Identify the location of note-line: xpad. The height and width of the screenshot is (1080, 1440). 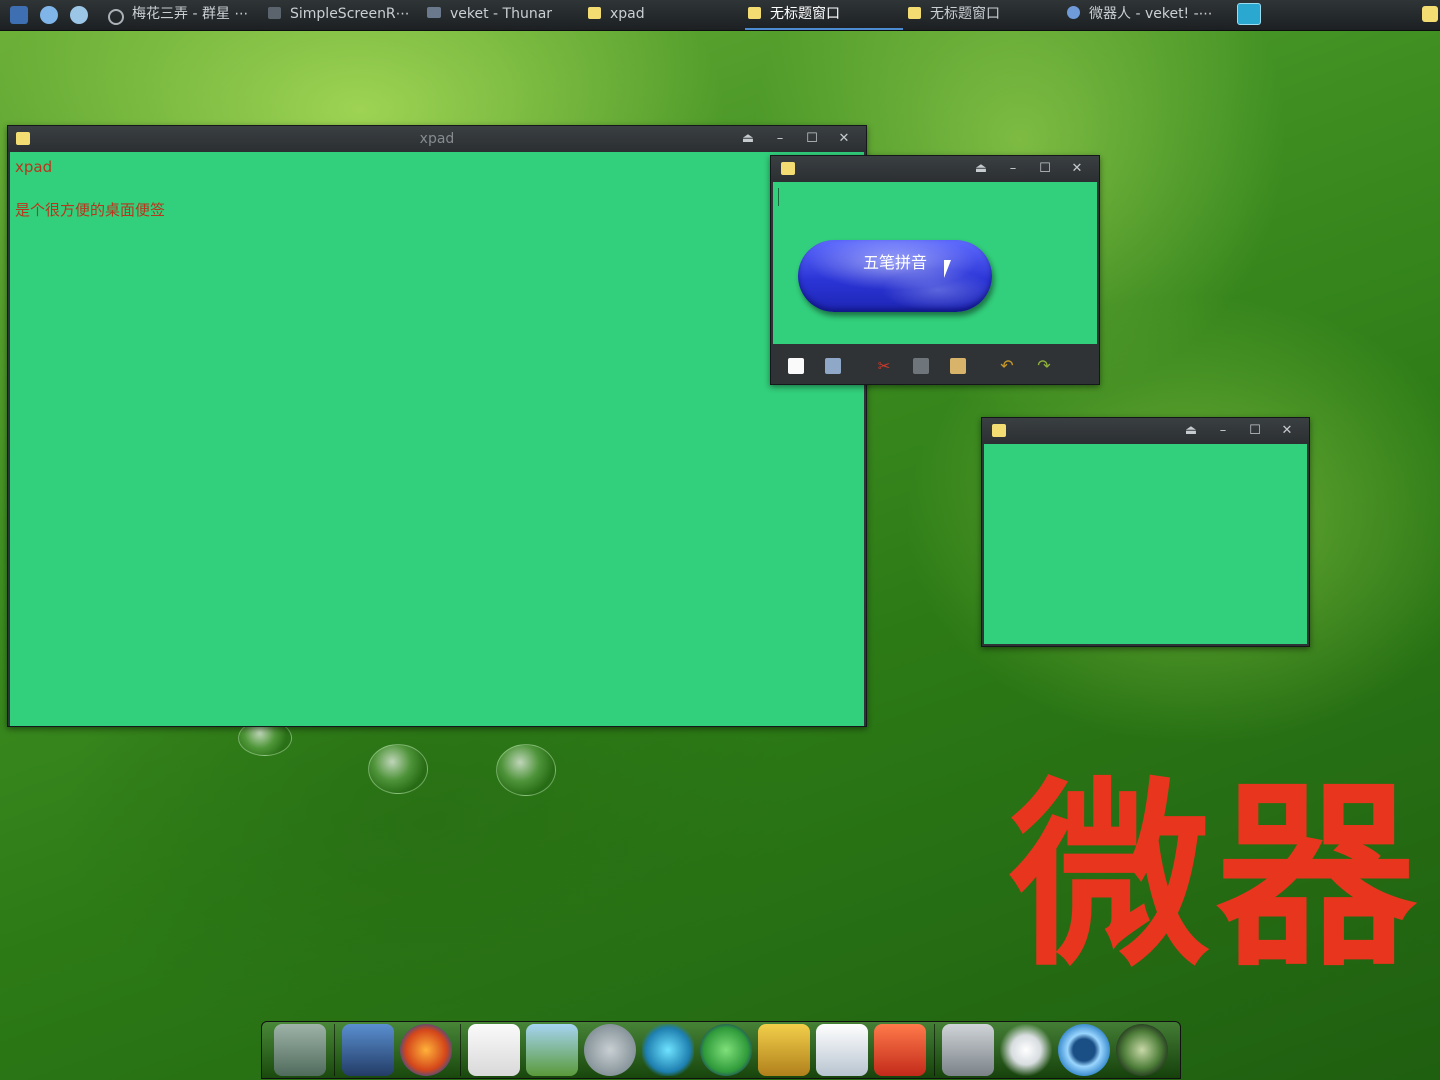
(34, 167).